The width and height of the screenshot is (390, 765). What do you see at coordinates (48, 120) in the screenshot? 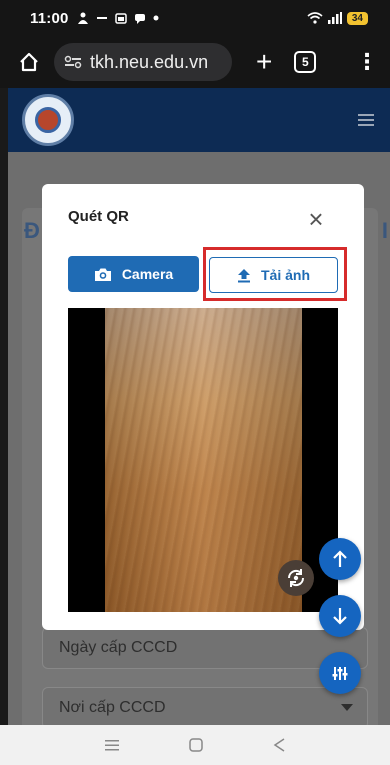
I see `university-logo` at bounding box center [48, 120].